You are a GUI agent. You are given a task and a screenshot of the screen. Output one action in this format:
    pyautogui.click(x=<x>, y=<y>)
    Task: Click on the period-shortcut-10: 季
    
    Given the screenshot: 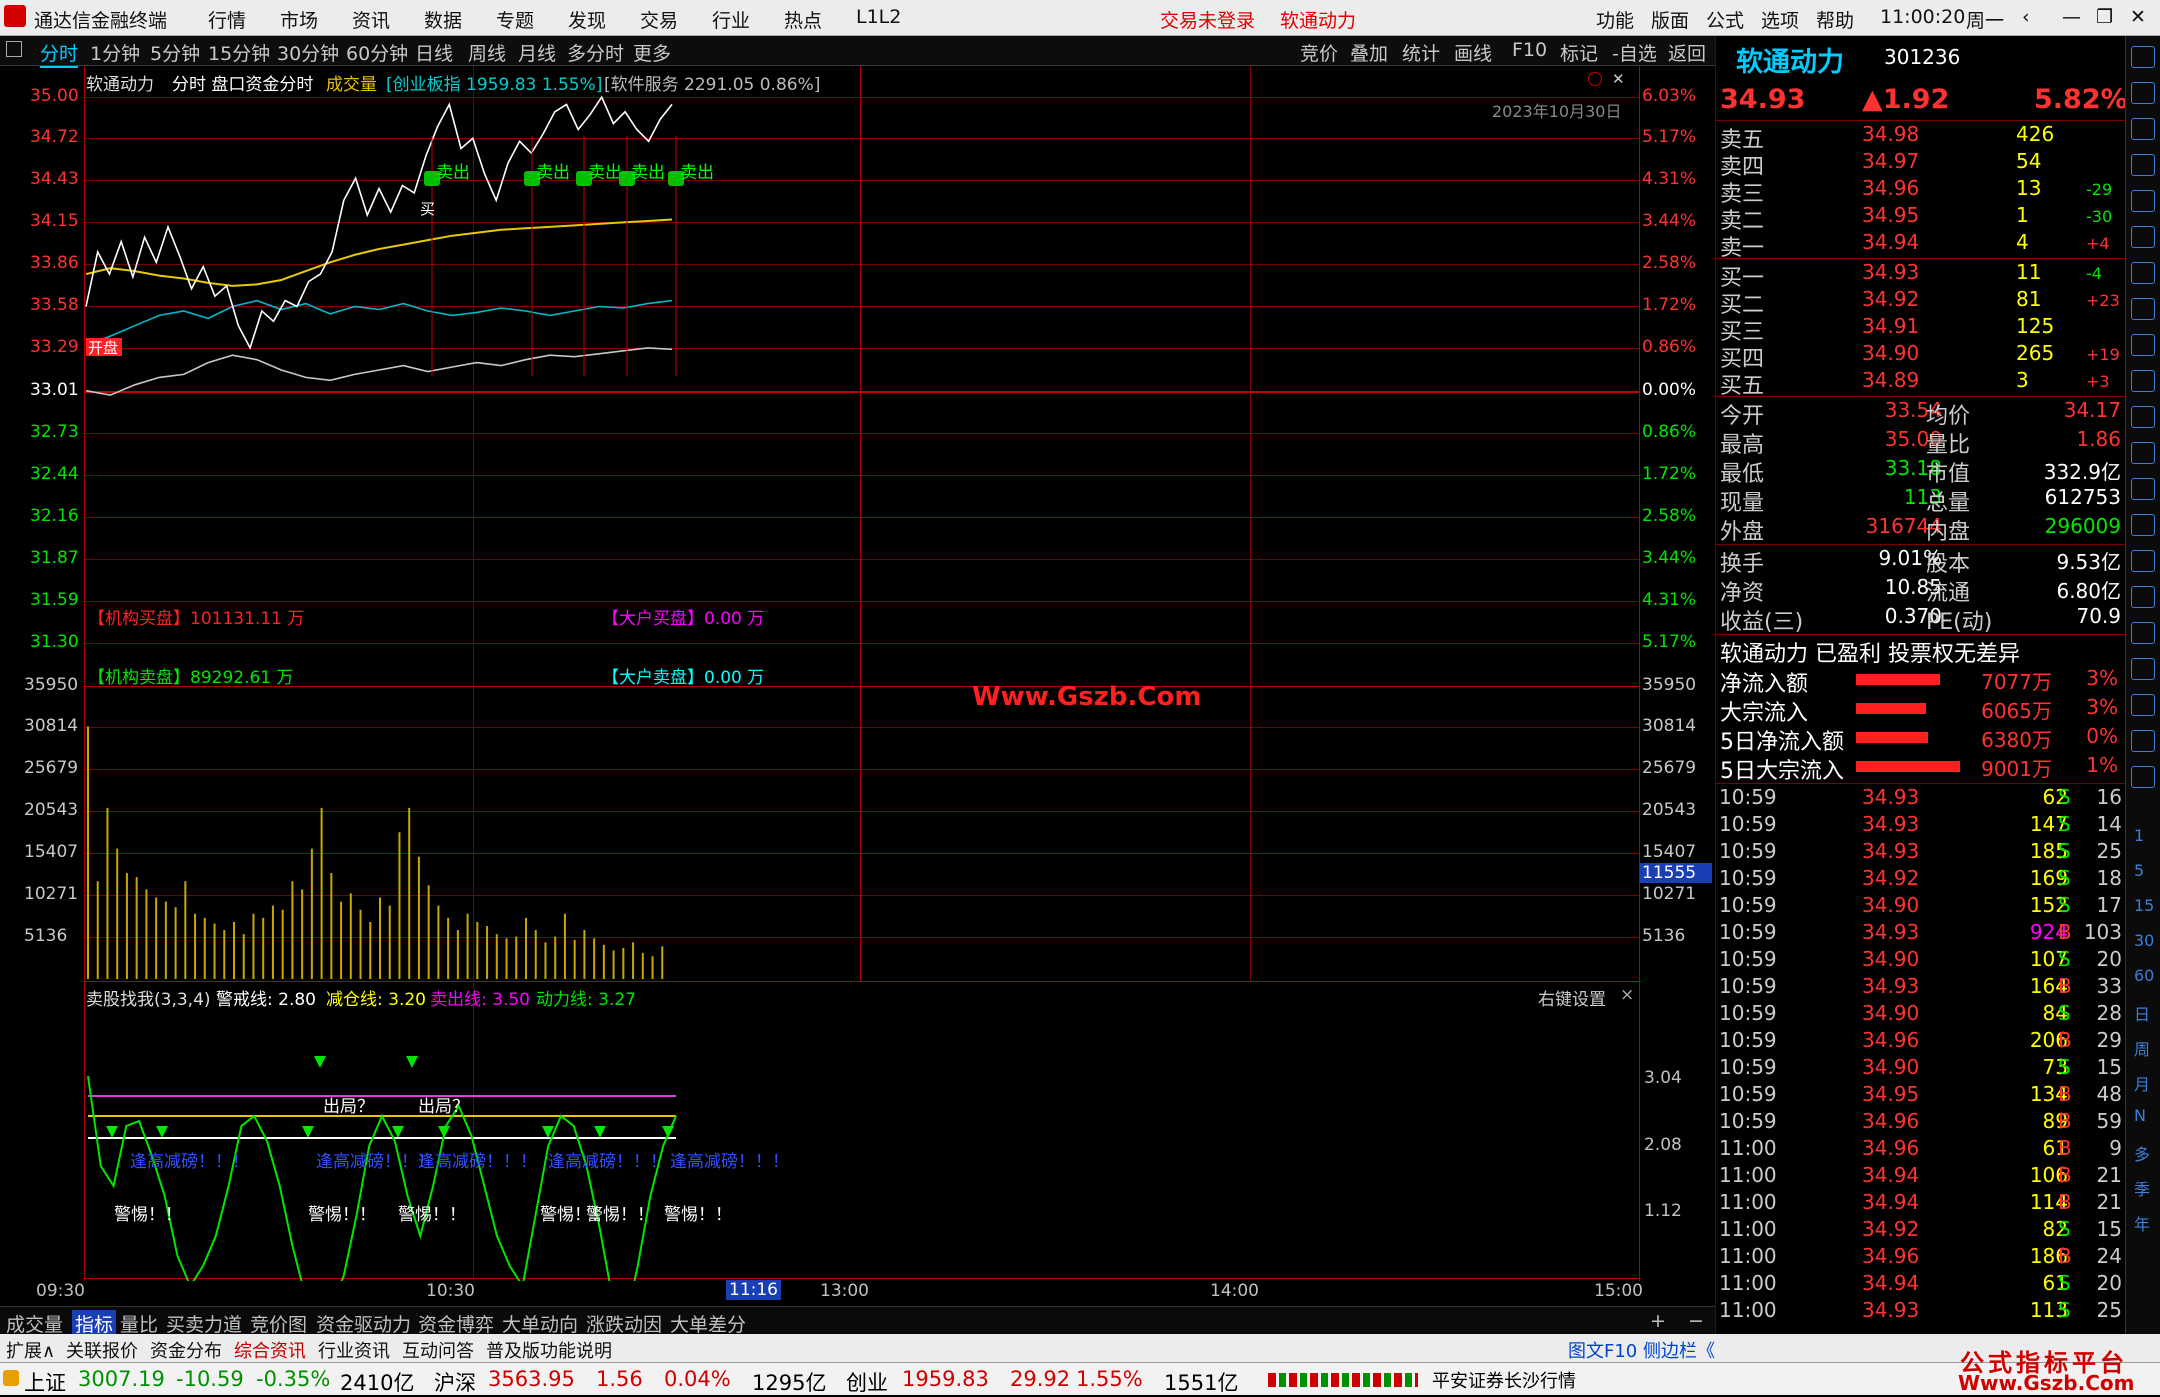 What is the action you would take?
    pyautogui.click(x=2142, y=1188)
    